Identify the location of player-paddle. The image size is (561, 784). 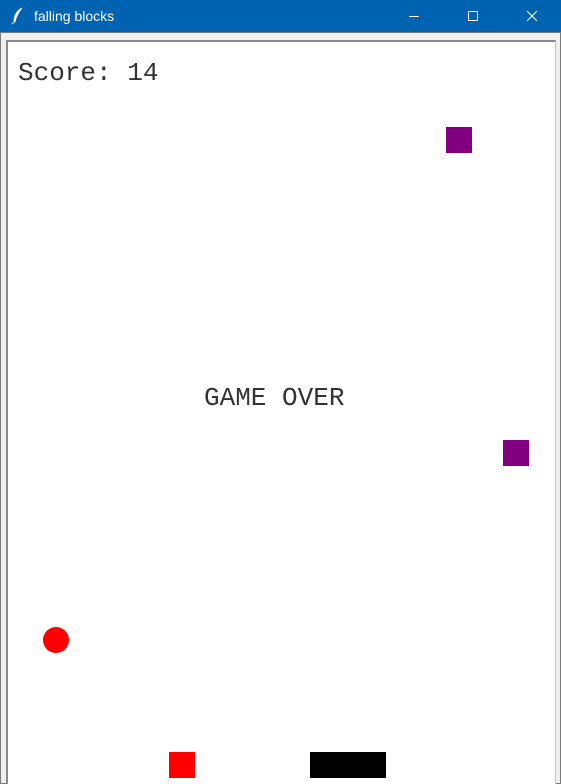
(348, 765).